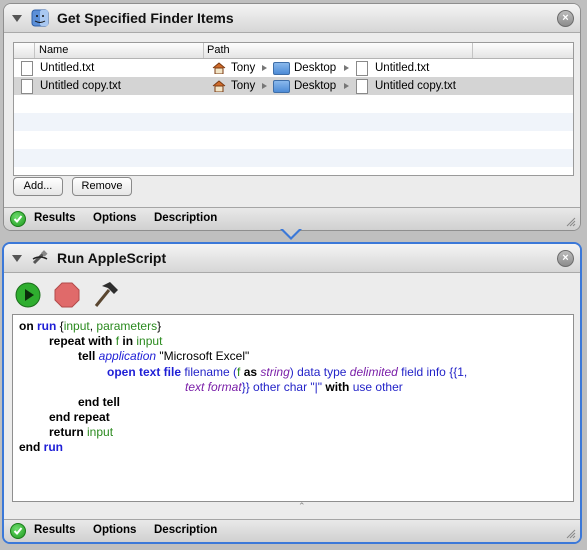 This screenshot has height=550, width=587. What do you see at coordinates (112, 258) in the screenshot?
I see `action-title: Run AppleScript` at bounding box center [112, 258].